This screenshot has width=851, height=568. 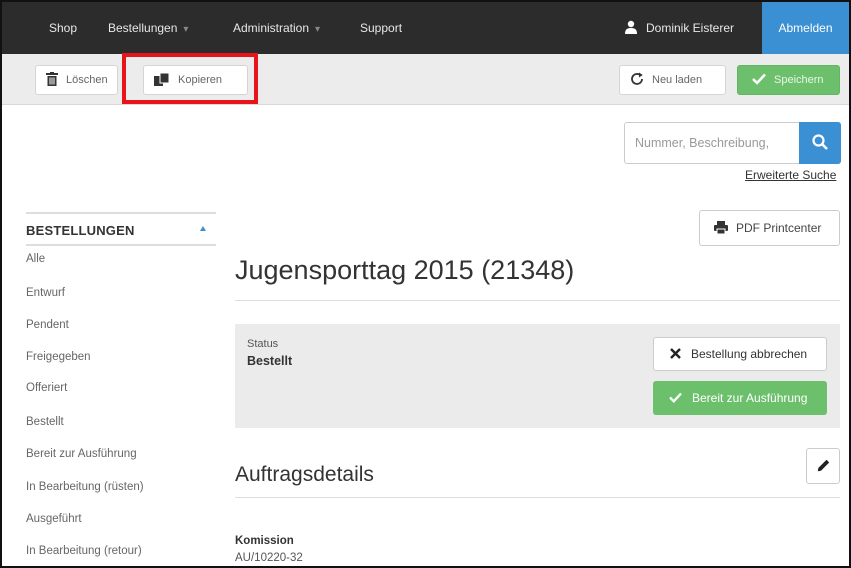 What do you see at coordinates (46, 388) in the screenshot?
I see `sidebar-item-offeriert: Offeriert` at bounding box center [46, 388].